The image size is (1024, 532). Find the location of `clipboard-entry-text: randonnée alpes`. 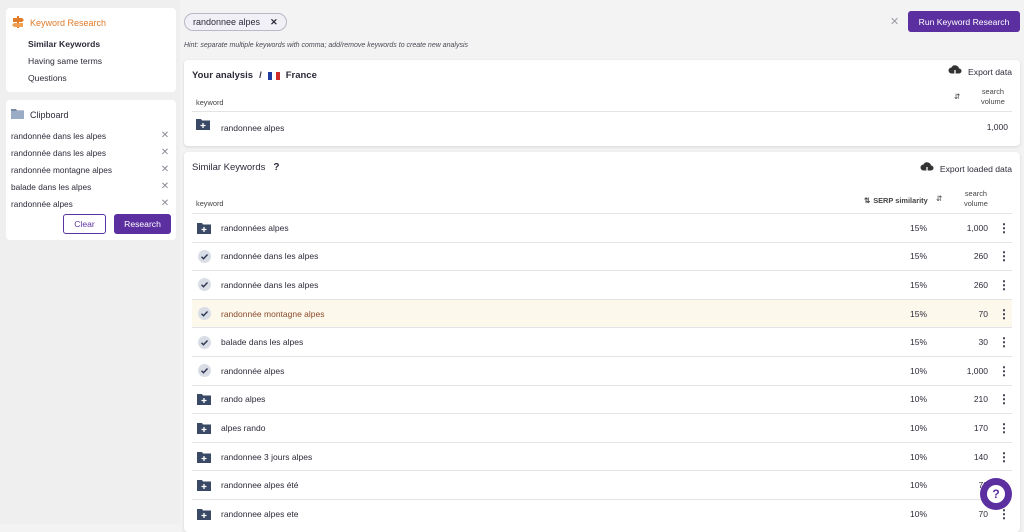

clipboard-entry-text: randonnée alpes is located at coordinates (42, 203).